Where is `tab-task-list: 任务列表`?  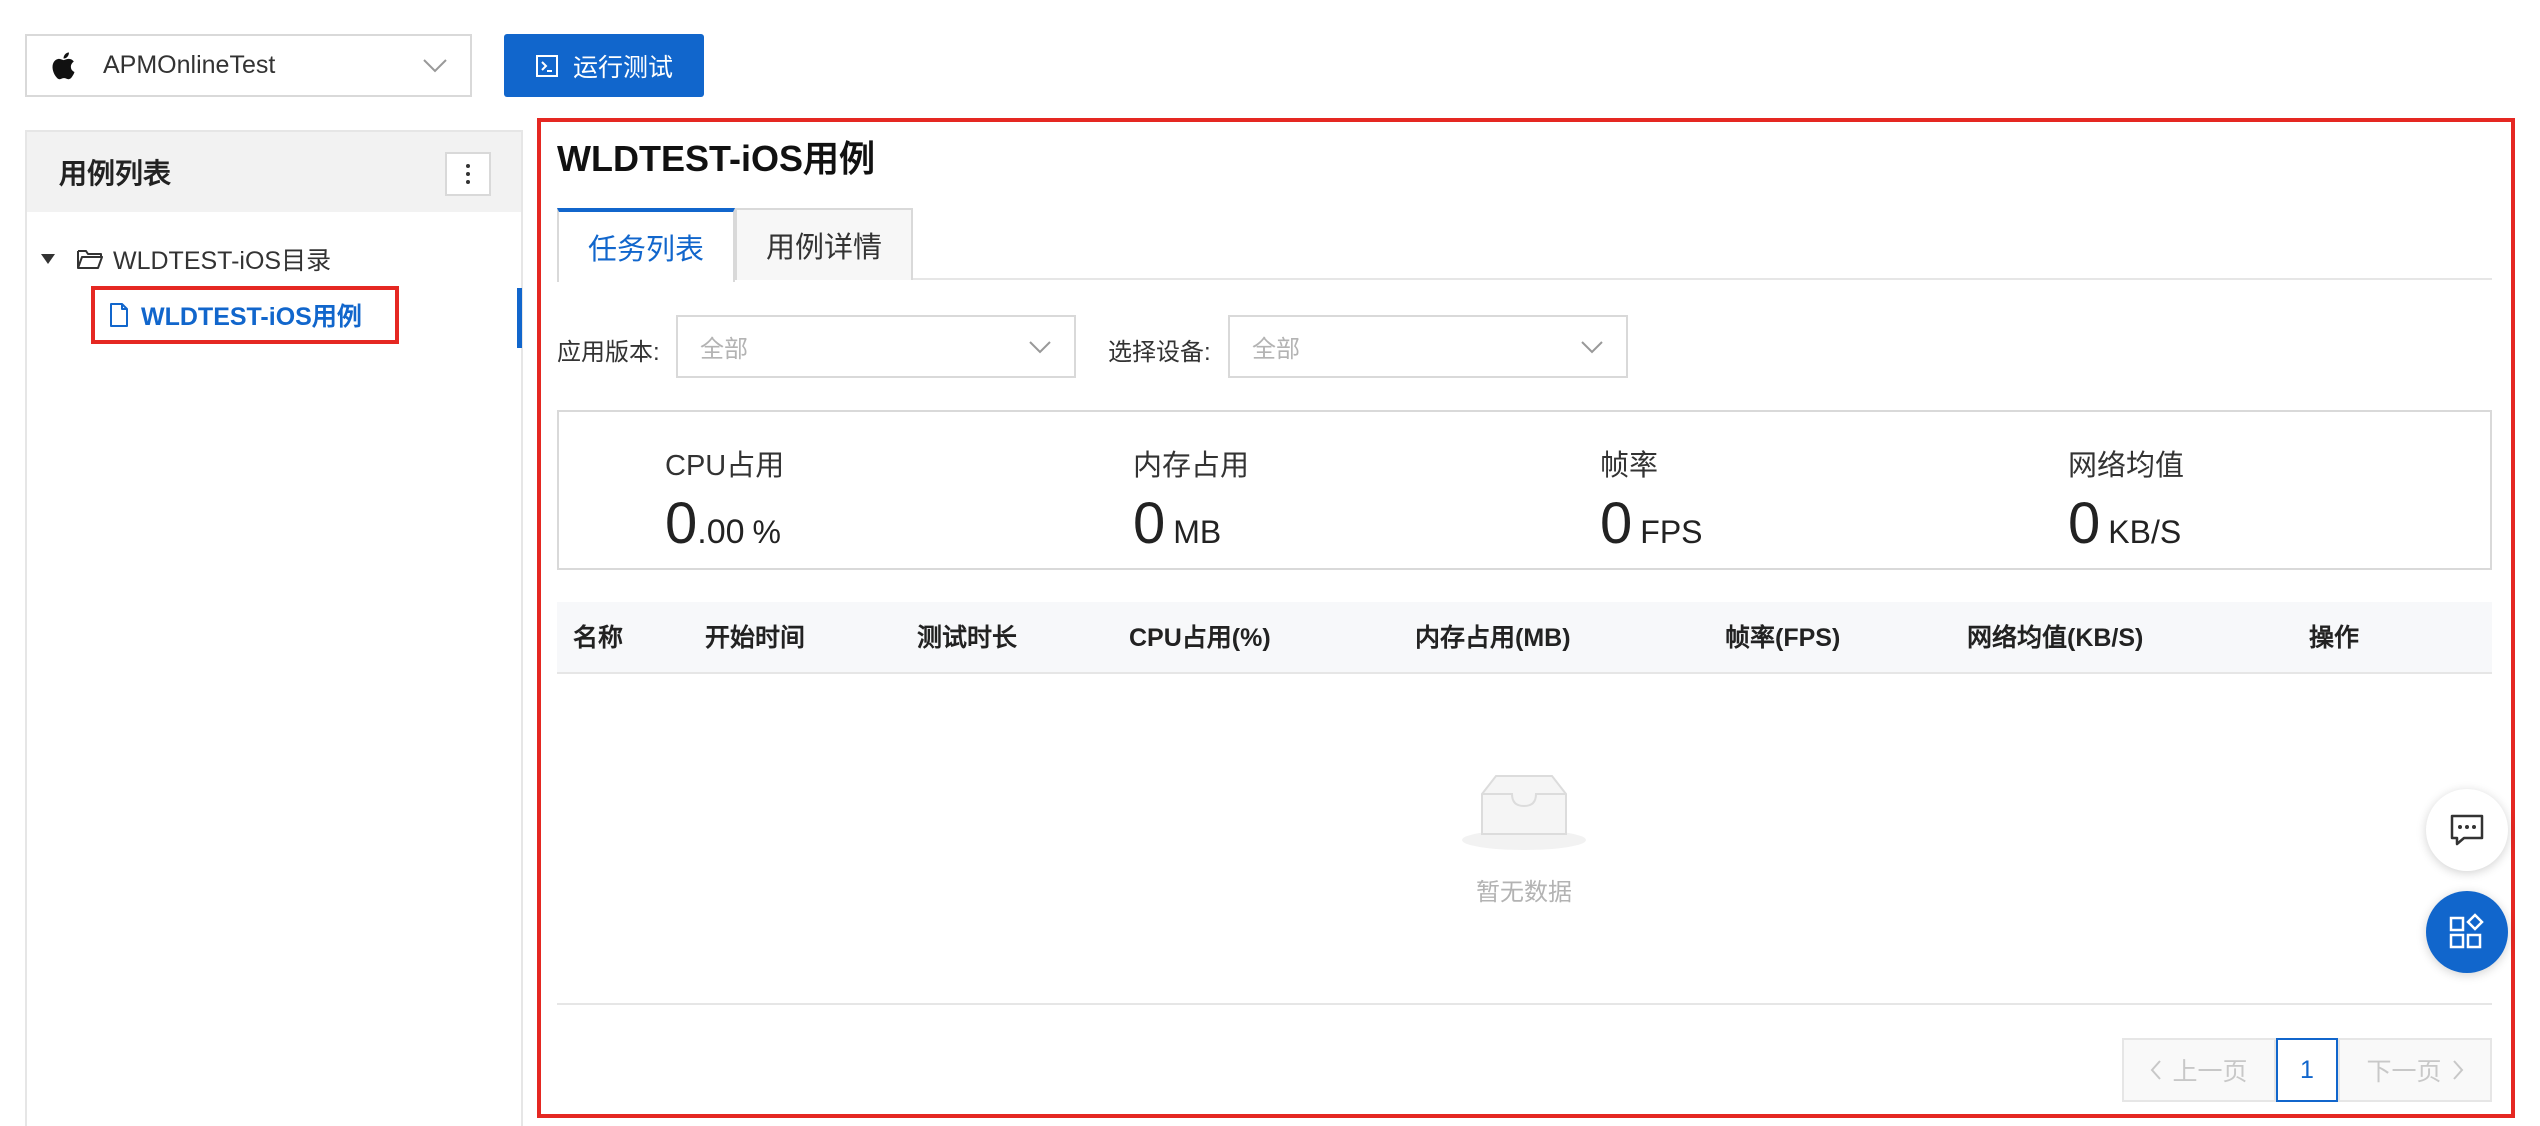 tab-task-list: 任务列表 is located at coordinates (646, 245).